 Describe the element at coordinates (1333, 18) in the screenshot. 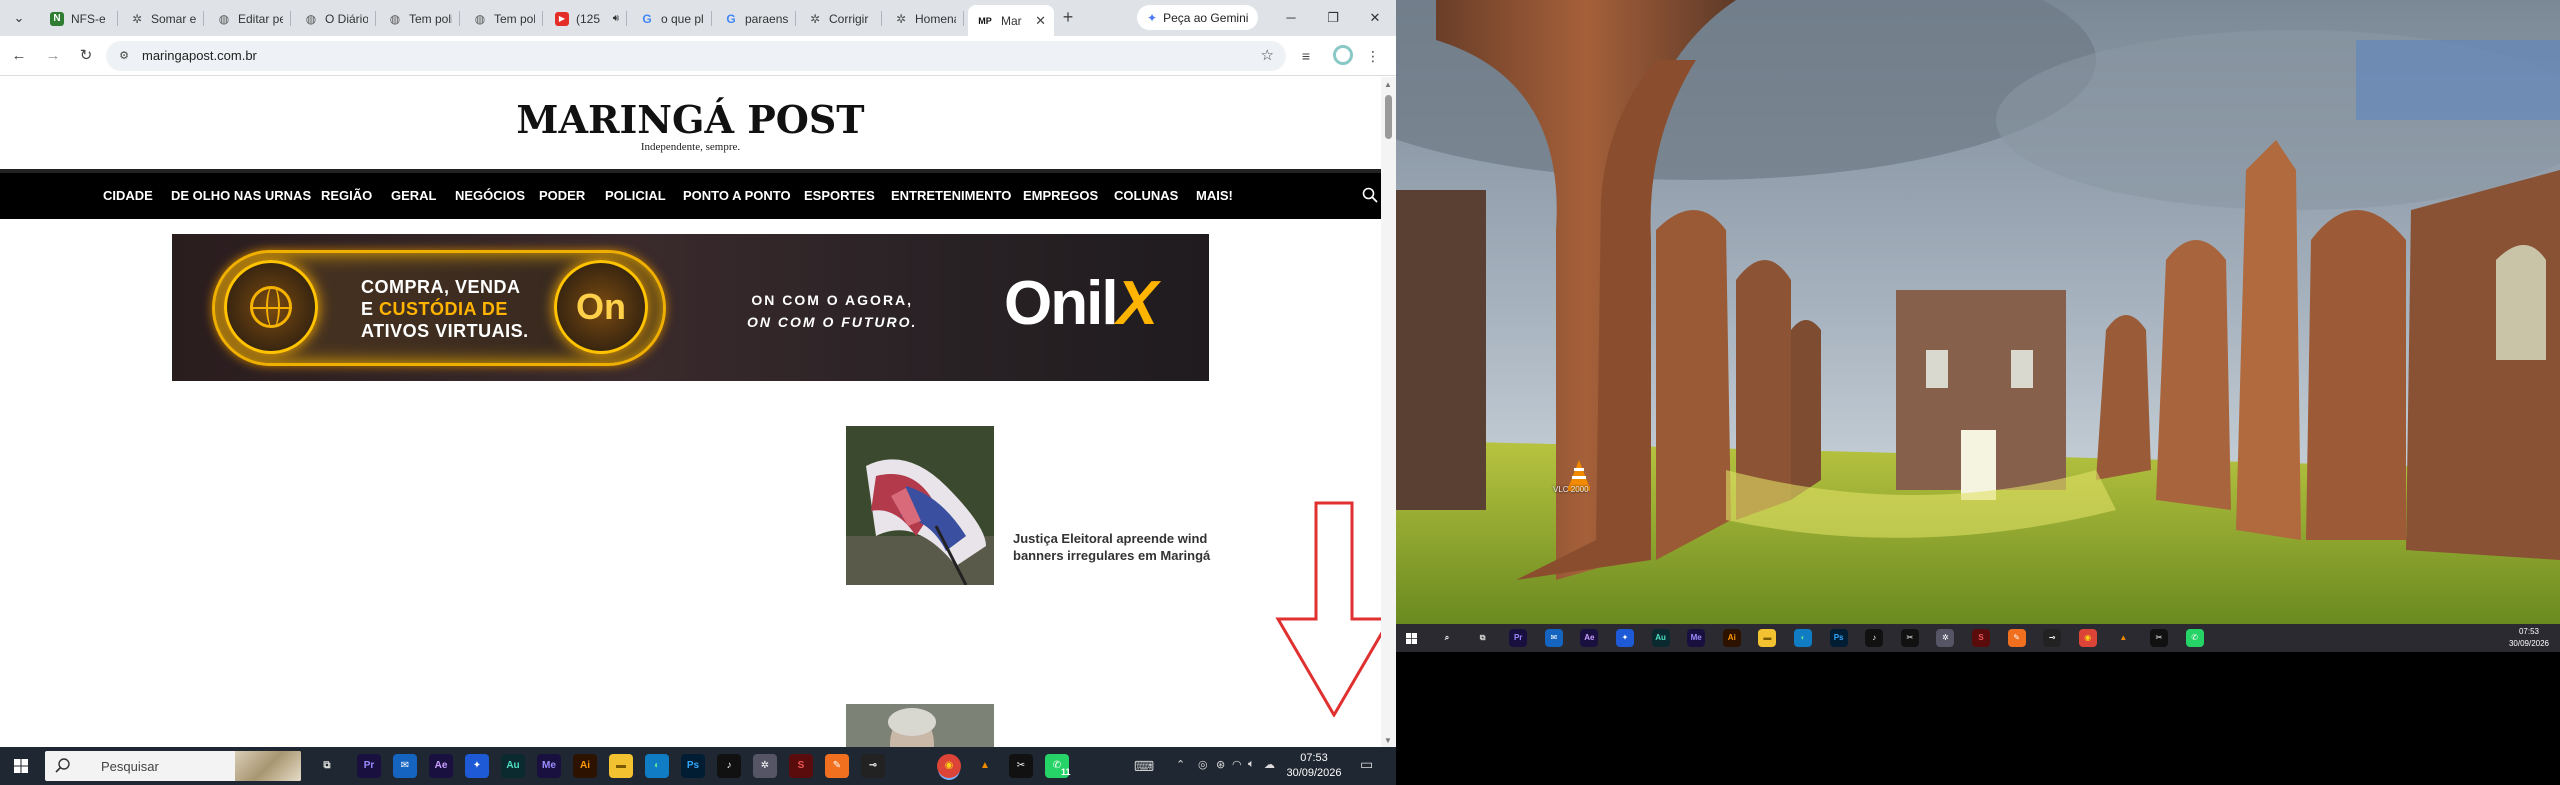

I see `maximize-button: ❐` at that location.